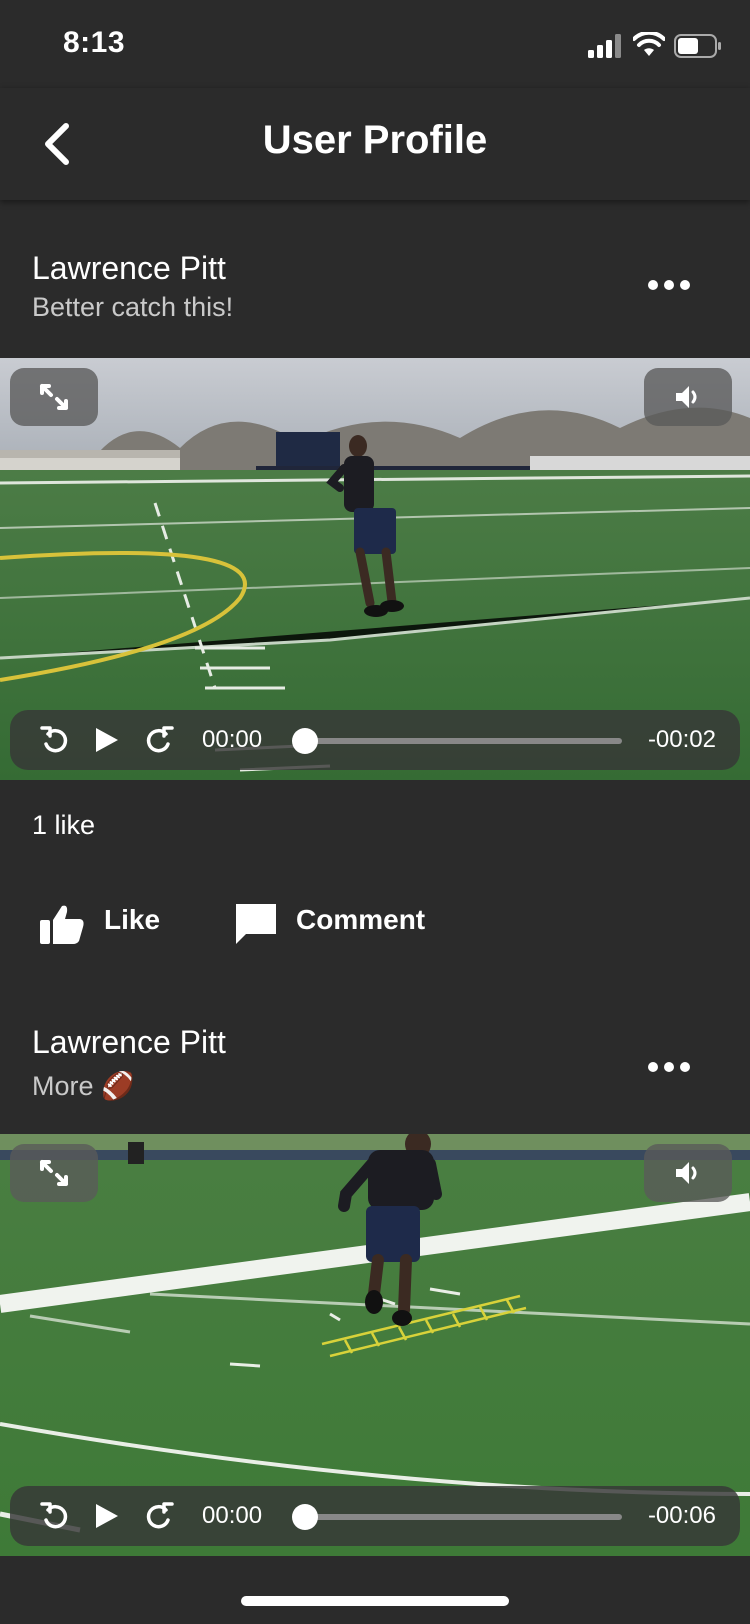  I want to click on page-title: User Profile, so click(375, 140).